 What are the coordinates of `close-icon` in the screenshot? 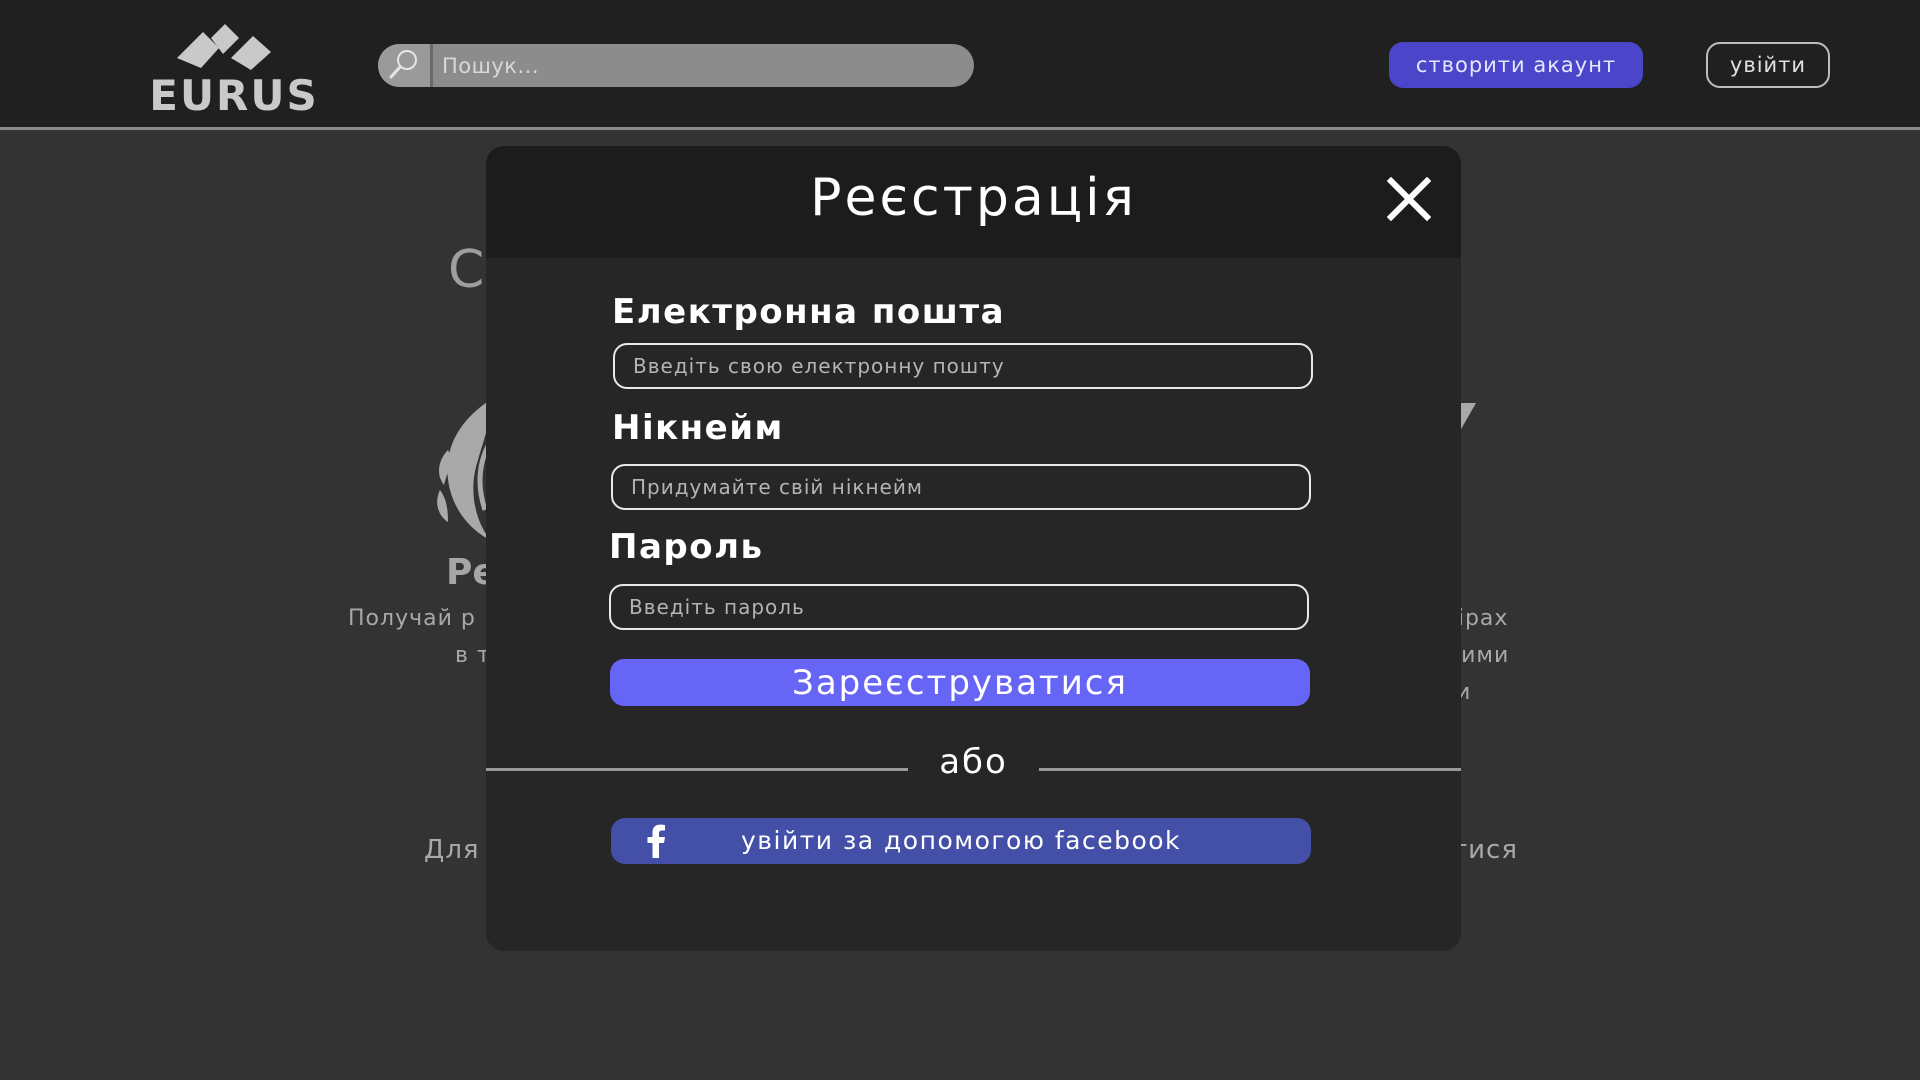 It's located at (1409, 200).